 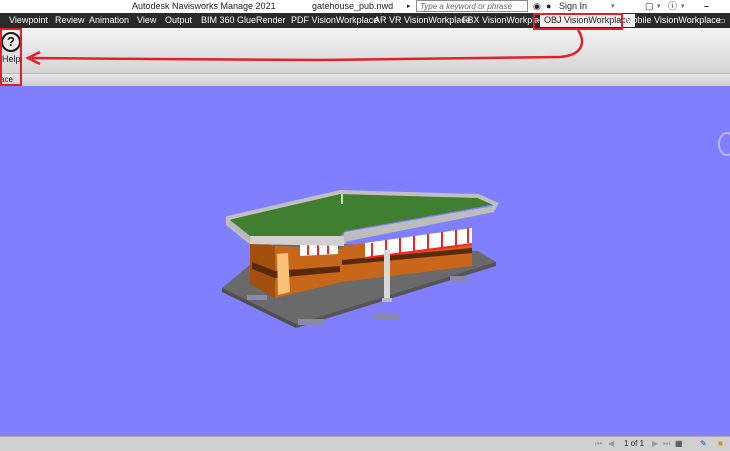 What do you see at coordinates (472, 6) in the screenshot?
I see `search-input` at bounding box center [472, 6].